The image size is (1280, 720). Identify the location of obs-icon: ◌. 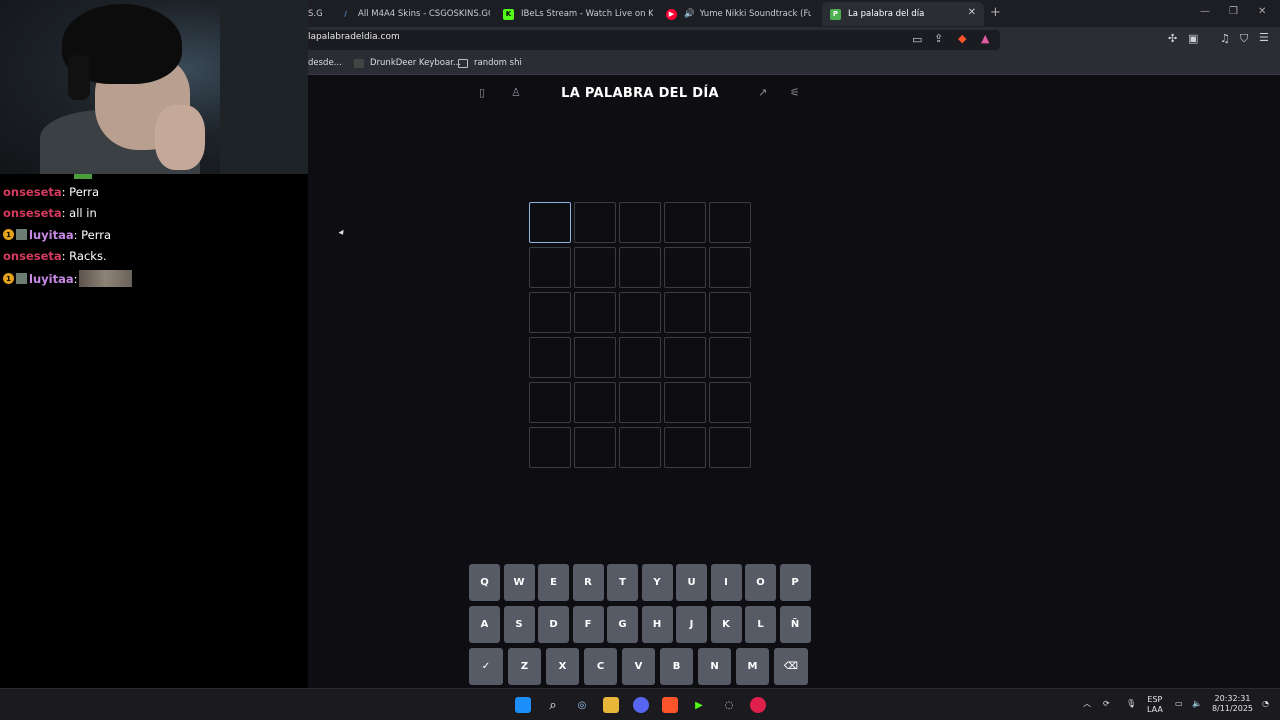
(729, 705).